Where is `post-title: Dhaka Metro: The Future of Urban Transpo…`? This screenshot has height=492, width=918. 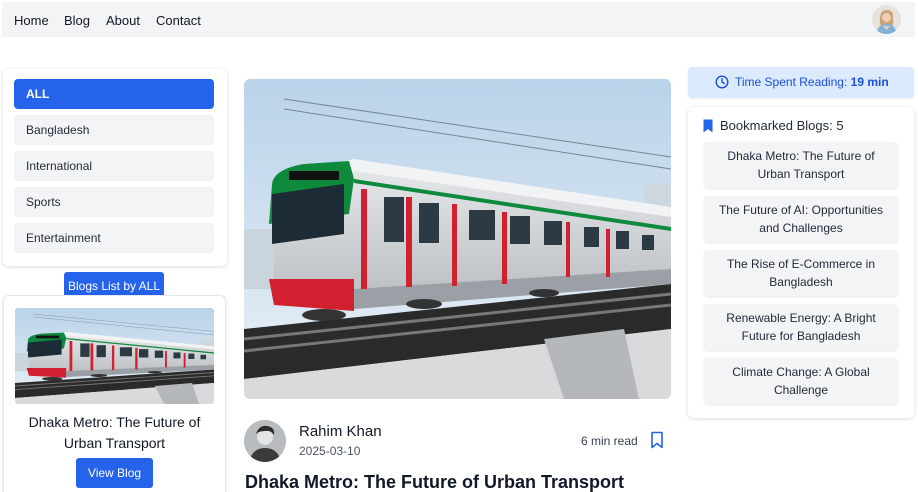
post-title: Dhaka Metro: The Future of Urban Transpo… is located at coordinates (435, 482).